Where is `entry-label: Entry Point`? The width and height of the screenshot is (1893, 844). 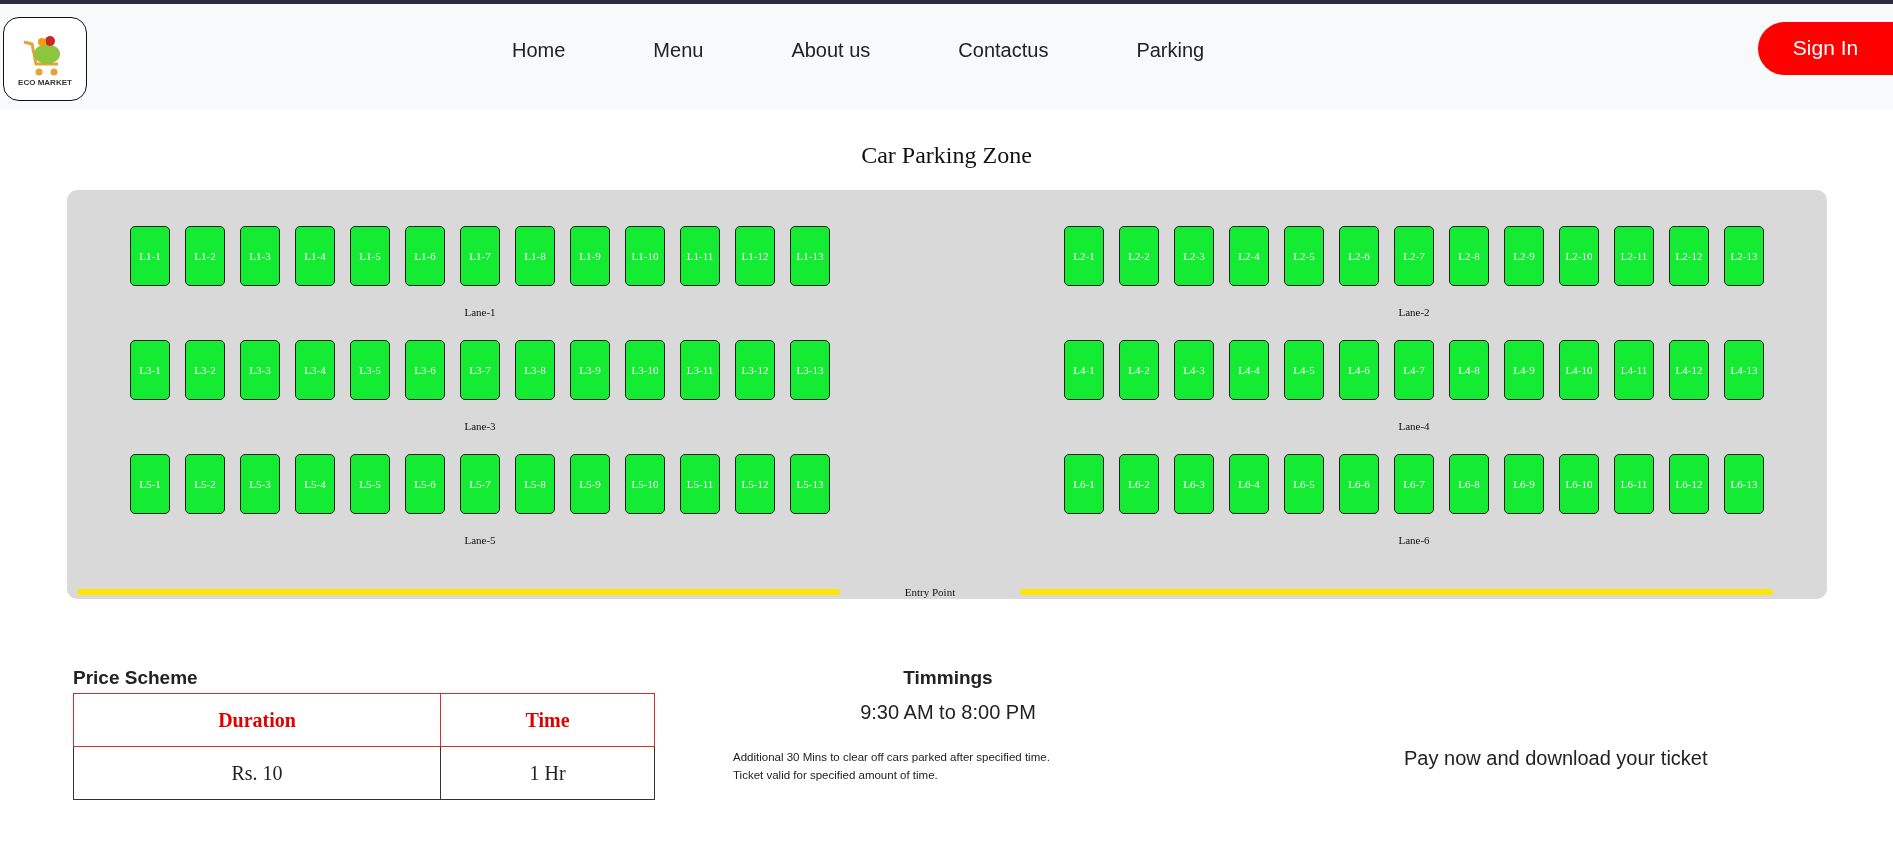
entry-label: Entry Point is located at coordinates (930, 592).